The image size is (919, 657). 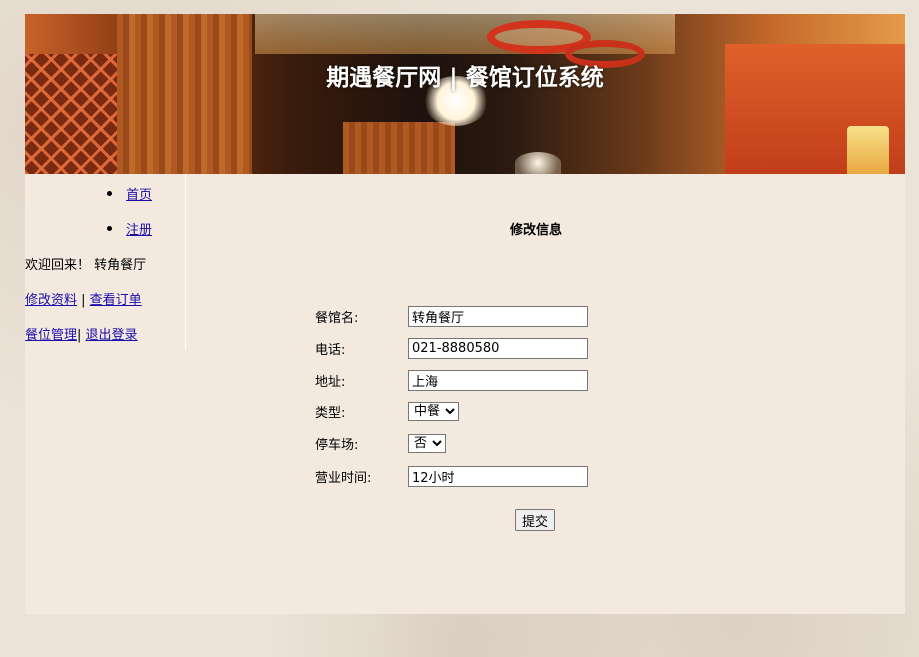 I want to click on address-label: 地址:, so click(x=330, y=382).